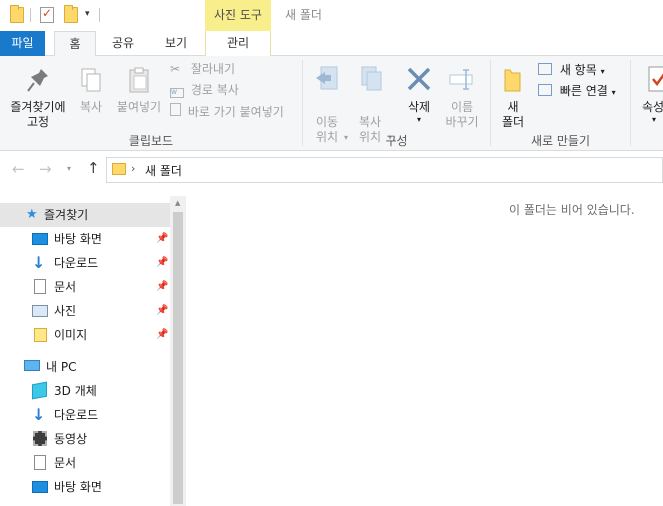 The image size is (663, 506). I want to click on nav-item-pc-desktop: 바탕 화면, so click(85, 487).